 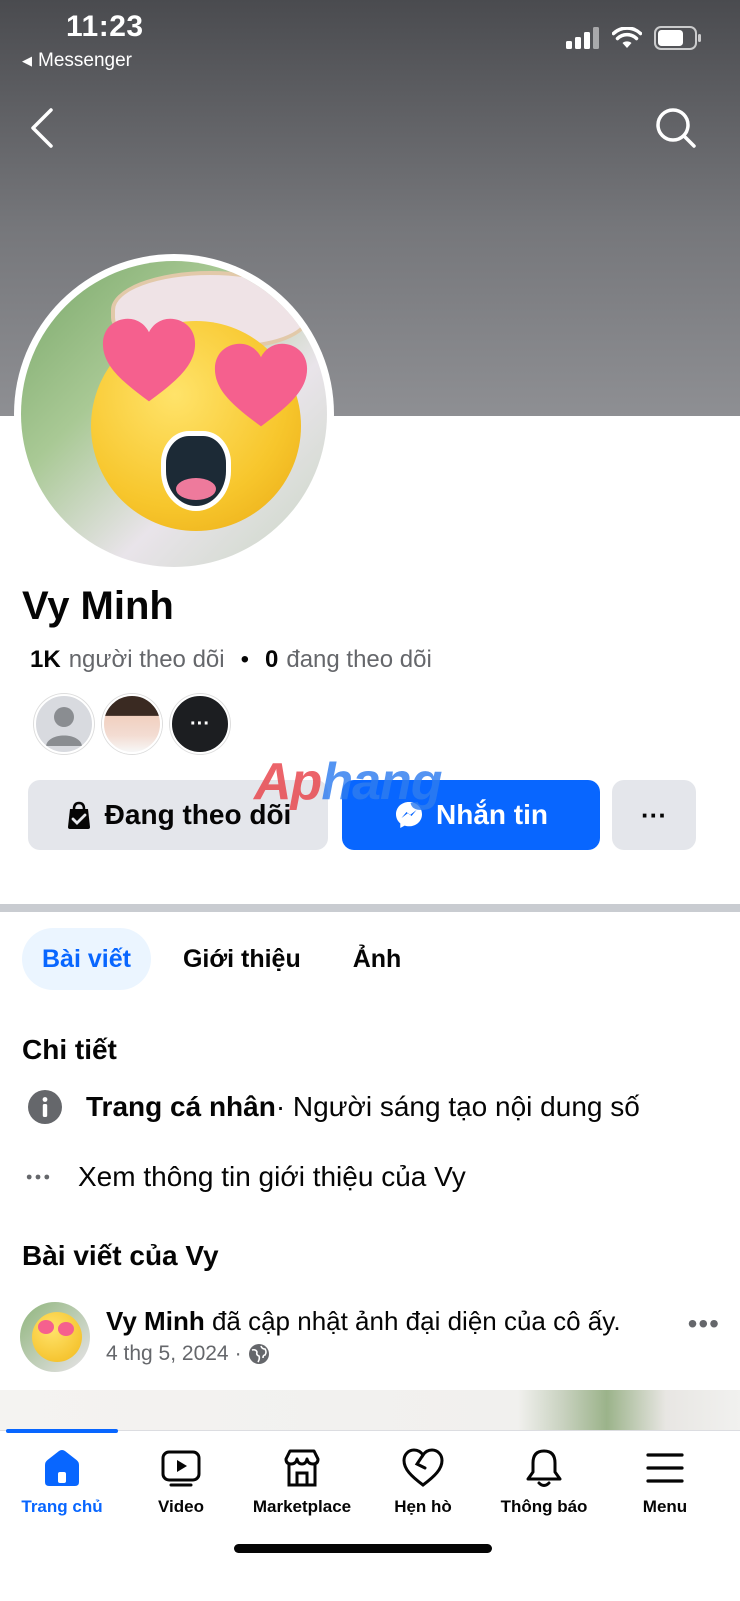 What do you see at coordinates (412, 1321) in the screenshot?
I see `post-action: đã cập nhật ảnh đại diện của cô ấy.` at bounding box center [412, 1321].